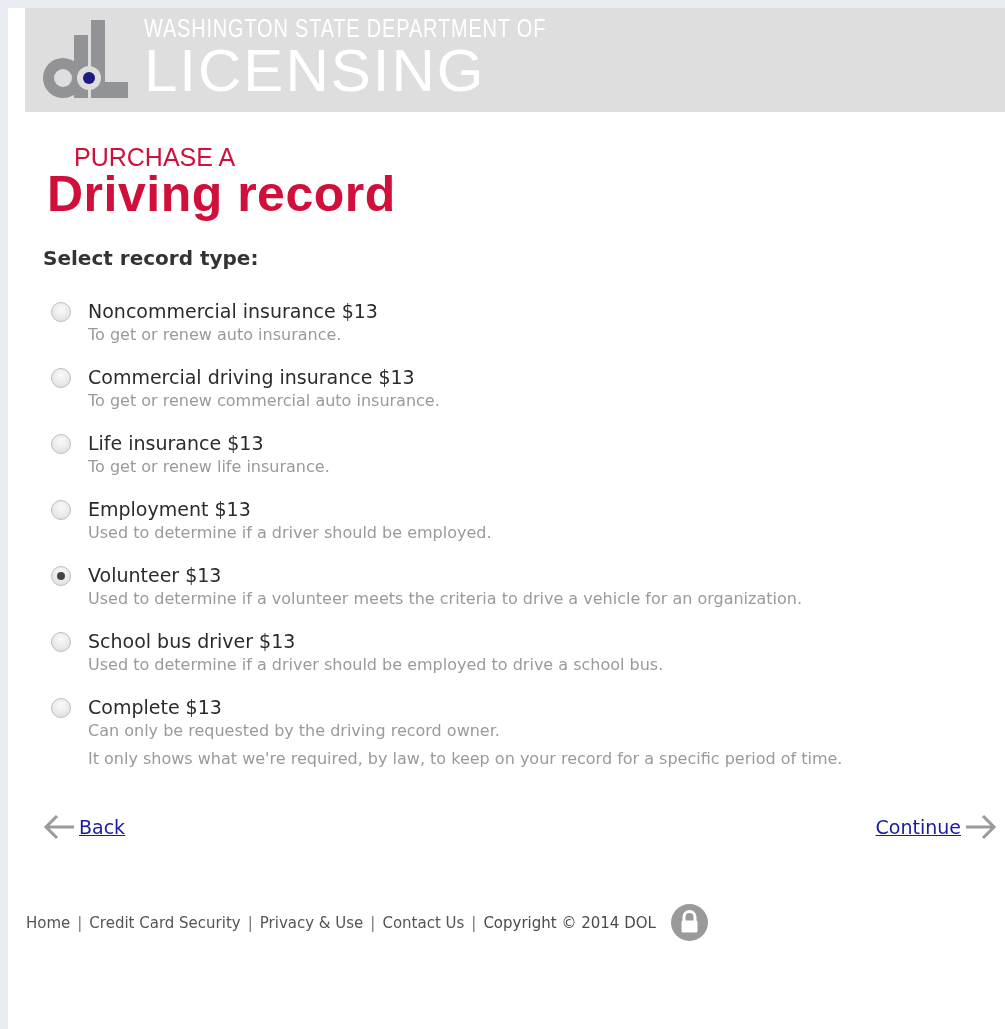 Image resolution: width=1005 pixels, height=1029 pixels. I want to click on footer-link: Home, so click(48, 922).